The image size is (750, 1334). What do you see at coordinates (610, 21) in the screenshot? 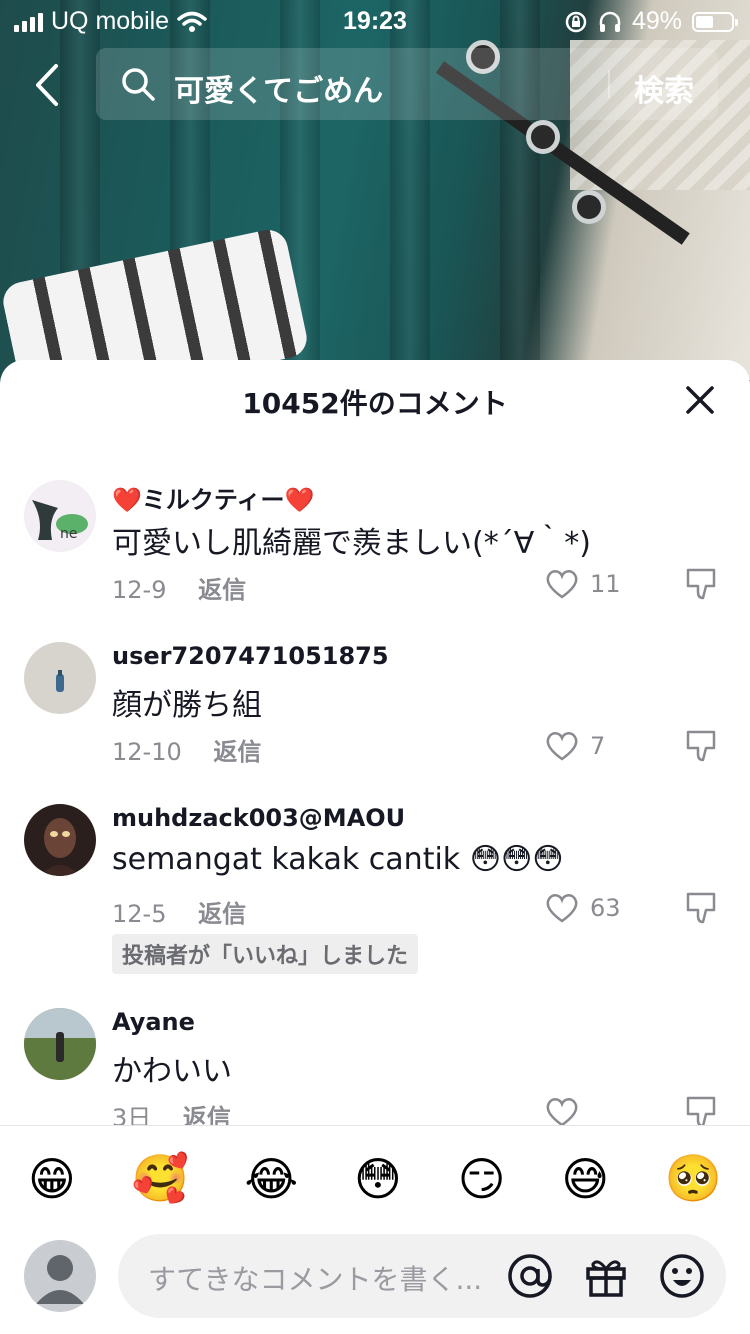
I see `headphones-icon` at bounding box center [610, 21].